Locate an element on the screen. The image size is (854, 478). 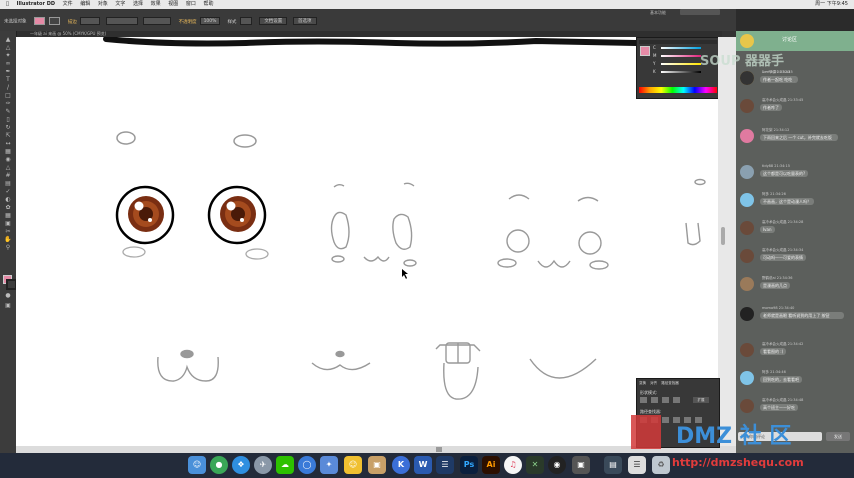
stroke-swatch is located at coordinates (55, 21).